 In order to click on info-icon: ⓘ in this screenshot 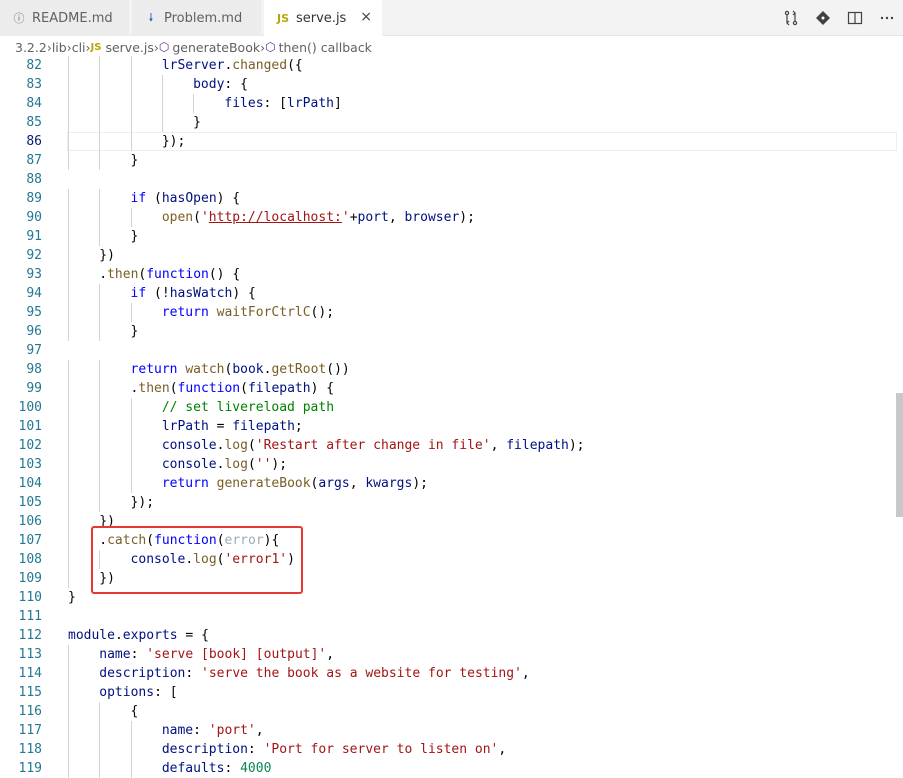, I will do `click(19, 18)`.